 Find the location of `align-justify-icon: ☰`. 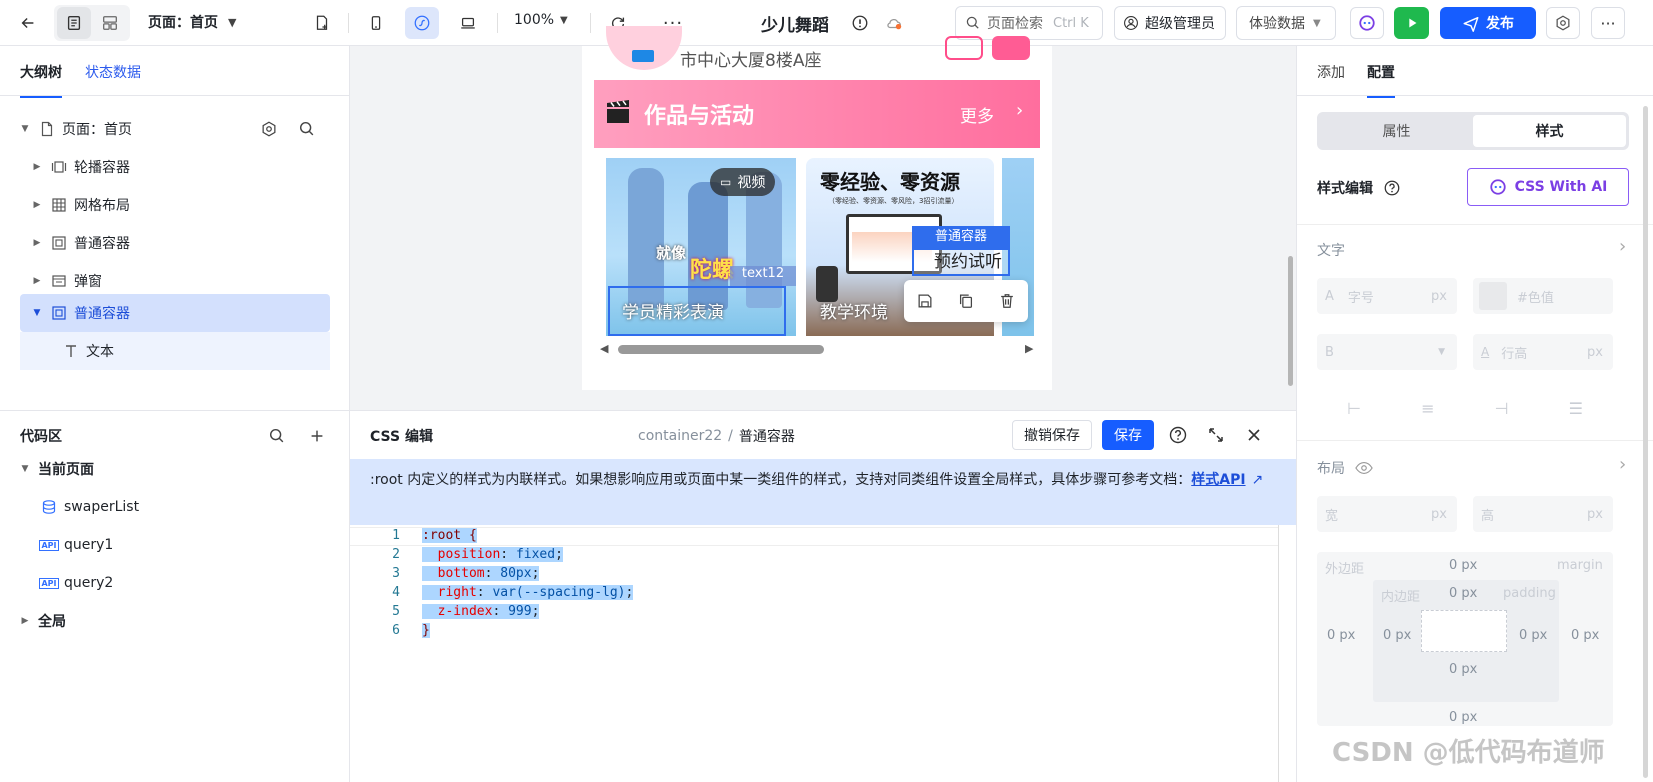

align-justify-icon: ☰ is located at coordinates (1576, 408).